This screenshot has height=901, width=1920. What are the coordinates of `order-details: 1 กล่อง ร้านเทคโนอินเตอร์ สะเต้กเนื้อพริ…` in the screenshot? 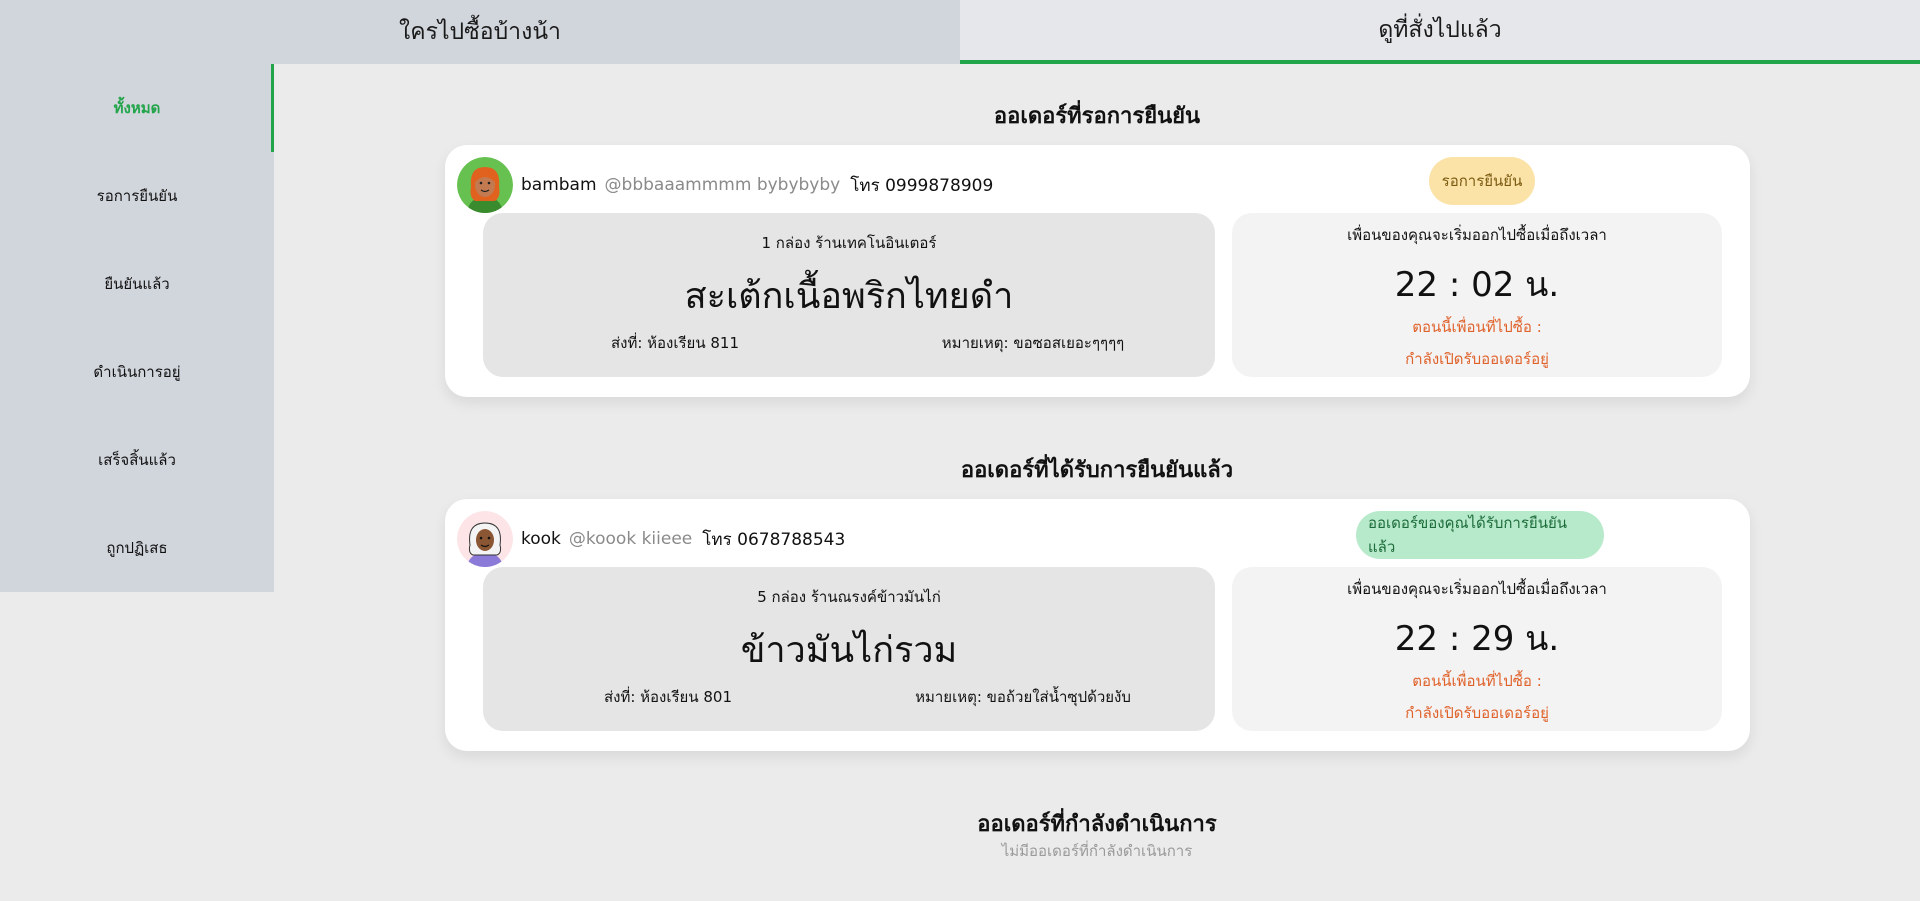 It's located at (849, 295).